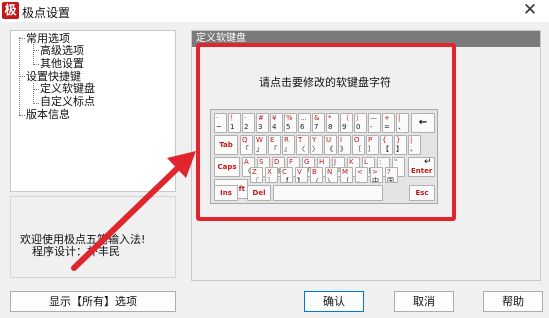 The width and height of the screenshot is (549, 318). Describe the element at coordinates (226, 193) in the screenshot. I see `ins-key: Ins` at that location.